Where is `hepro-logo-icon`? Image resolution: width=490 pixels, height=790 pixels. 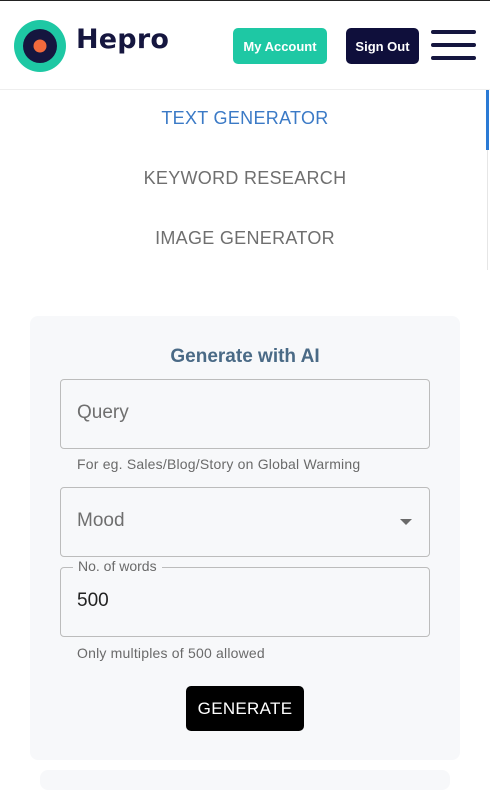
hepro-logo-icon is located at coordinates (40, 46).